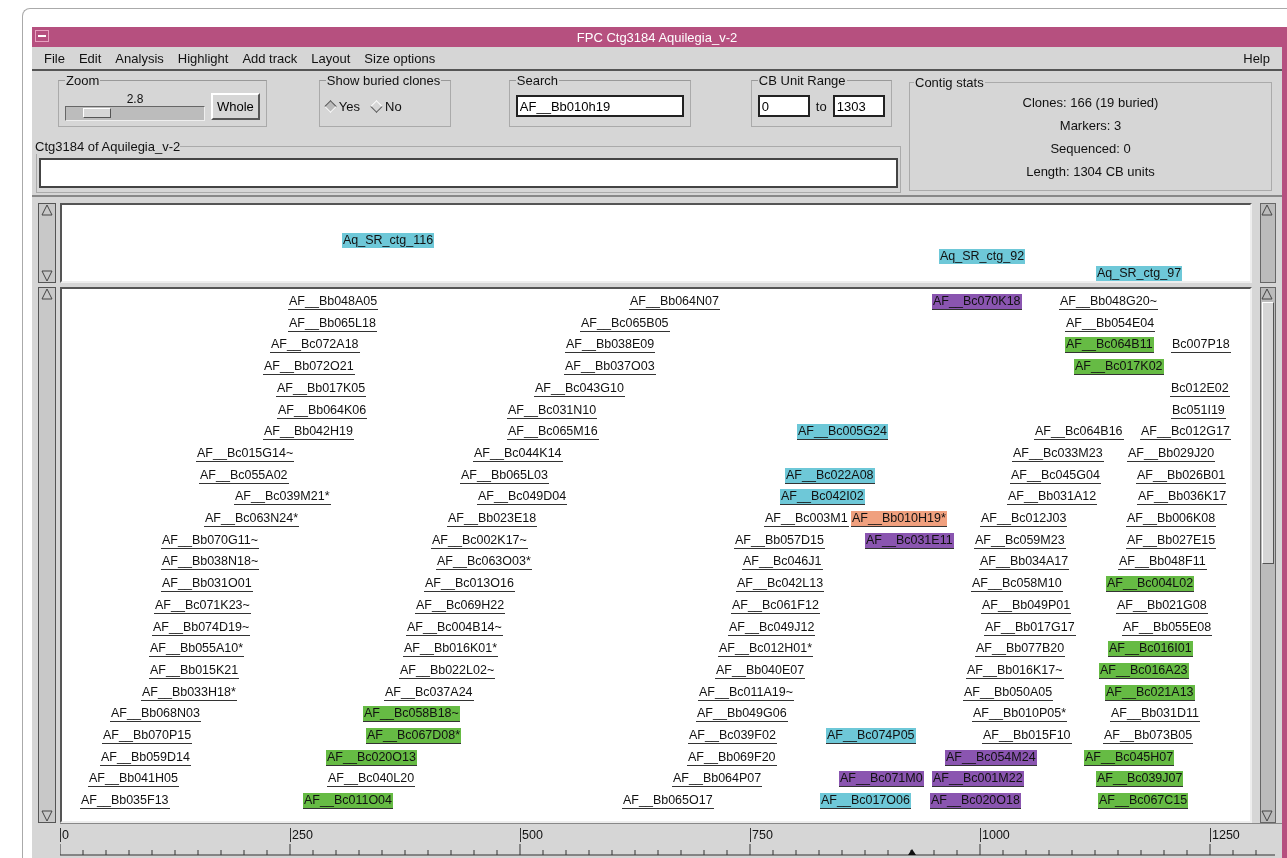  Describe the element at coordinates (1167, 627) in the screenshot. I see `clone-label: AF__Bb055E08` at that location.